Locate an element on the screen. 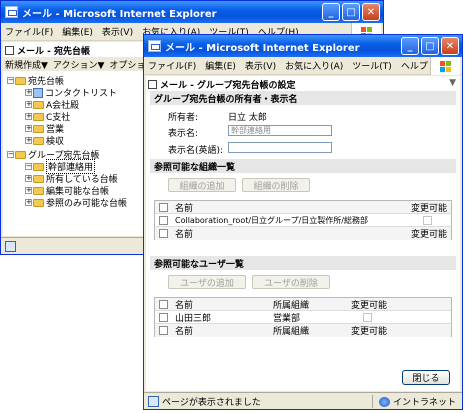 The height and width of the screenshot is (413, 466). options-menu: オプショ is located at coordinates (127, 64).